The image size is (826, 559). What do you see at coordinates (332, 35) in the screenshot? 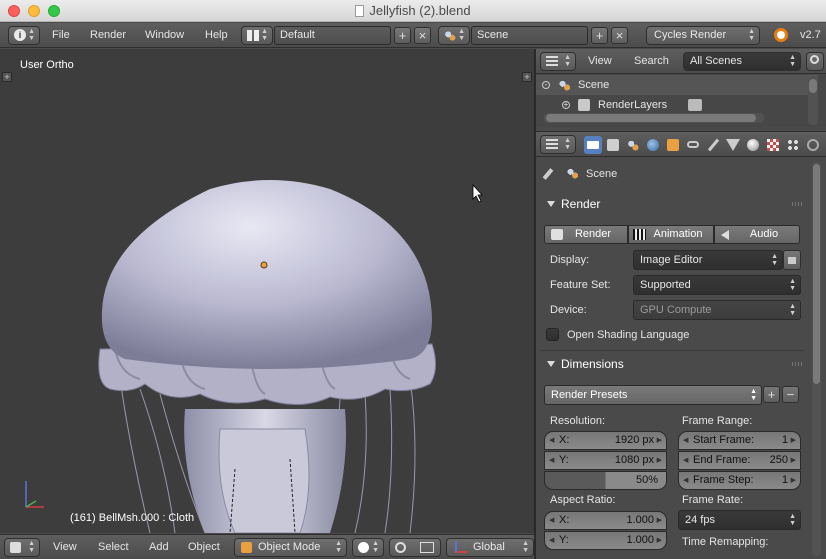
I see `screen-layout-field: Default` at bounding box center [332, 35].